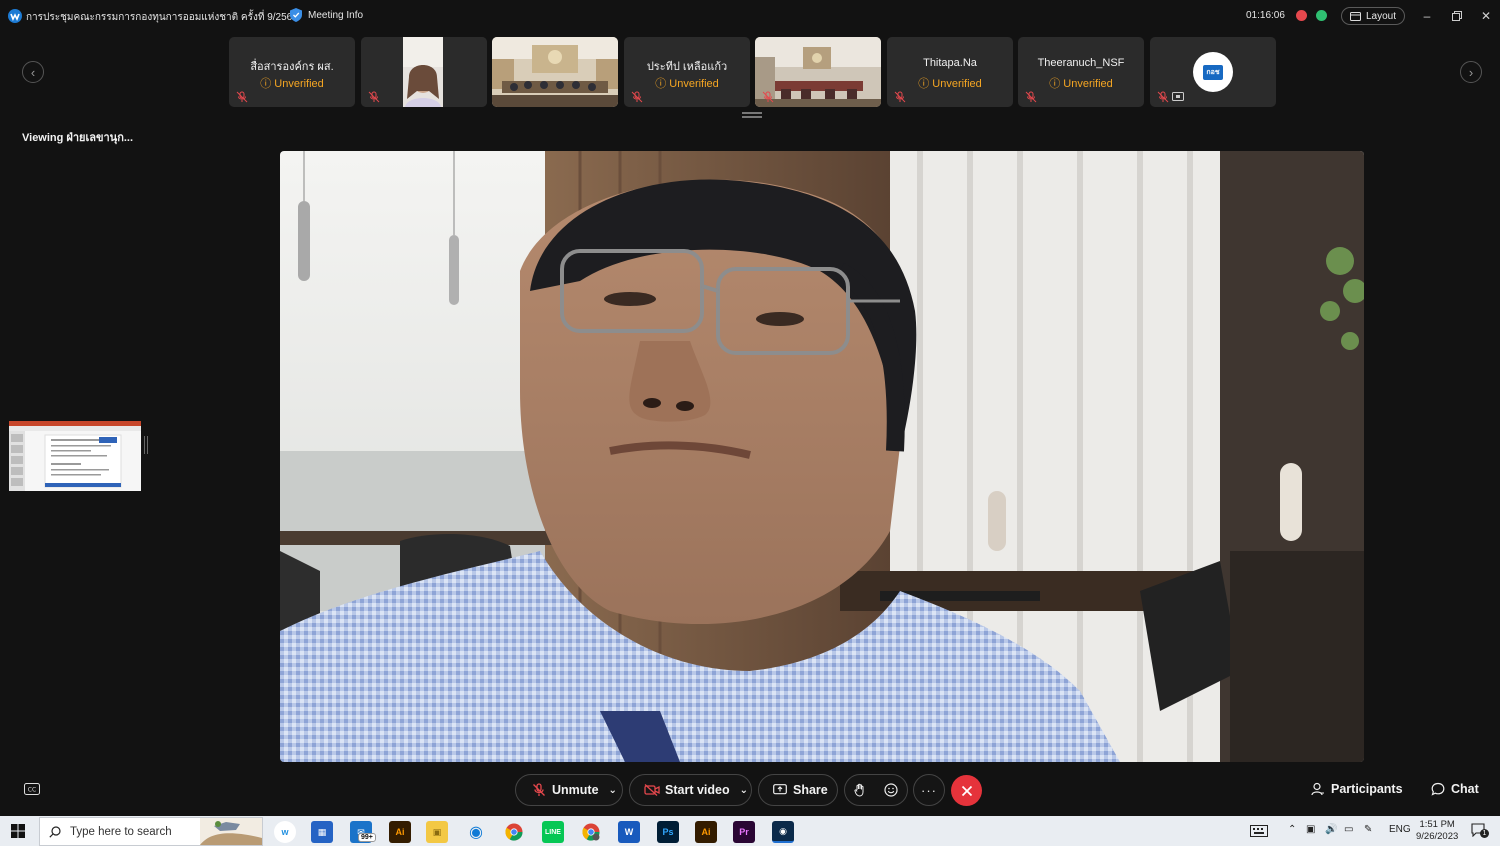  I want to click on layout-button: Layout, so click(1373, 16).